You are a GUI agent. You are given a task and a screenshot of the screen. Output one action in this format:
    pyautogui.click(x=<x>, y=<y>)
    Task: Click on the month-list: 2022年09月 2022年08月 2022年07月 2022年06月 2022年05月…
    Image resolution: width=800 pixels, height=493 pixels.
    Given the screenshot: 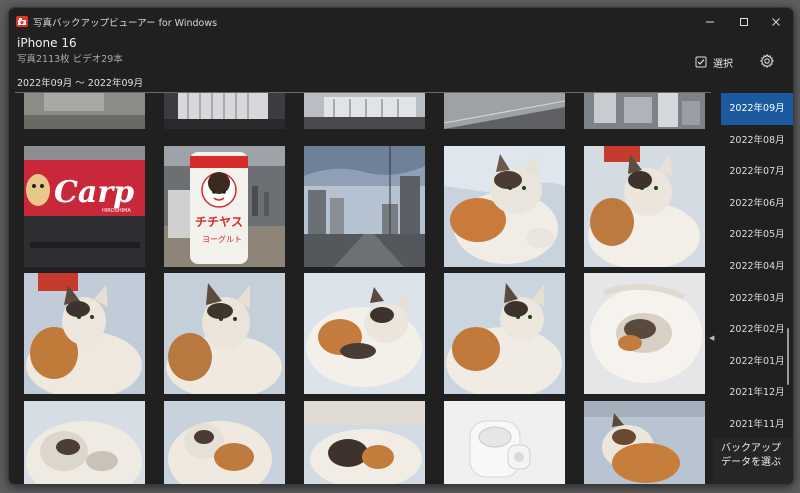 What is the action you would take?
    pyautogui.click(x=757, y=265)
    